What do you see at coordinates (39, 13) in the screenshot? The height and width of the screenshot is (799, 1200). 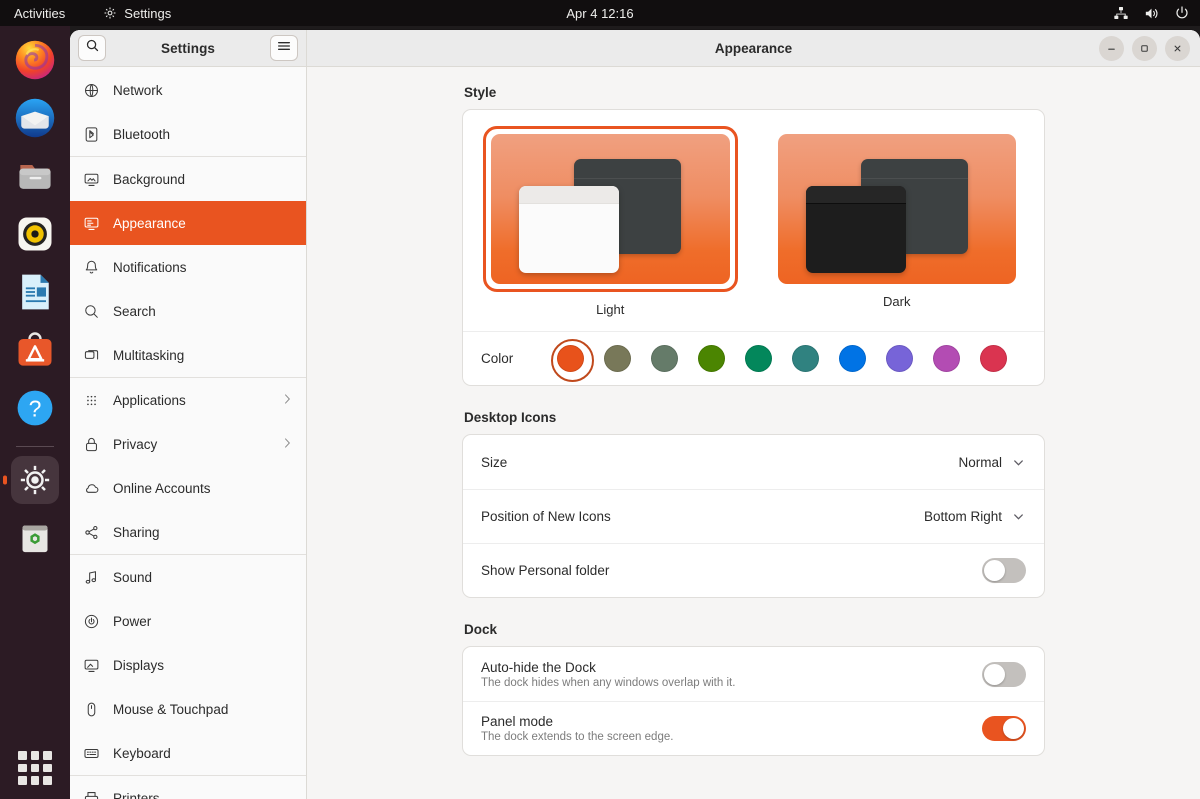 I see `activities-button: Activities` at bounding box center [39, 13].